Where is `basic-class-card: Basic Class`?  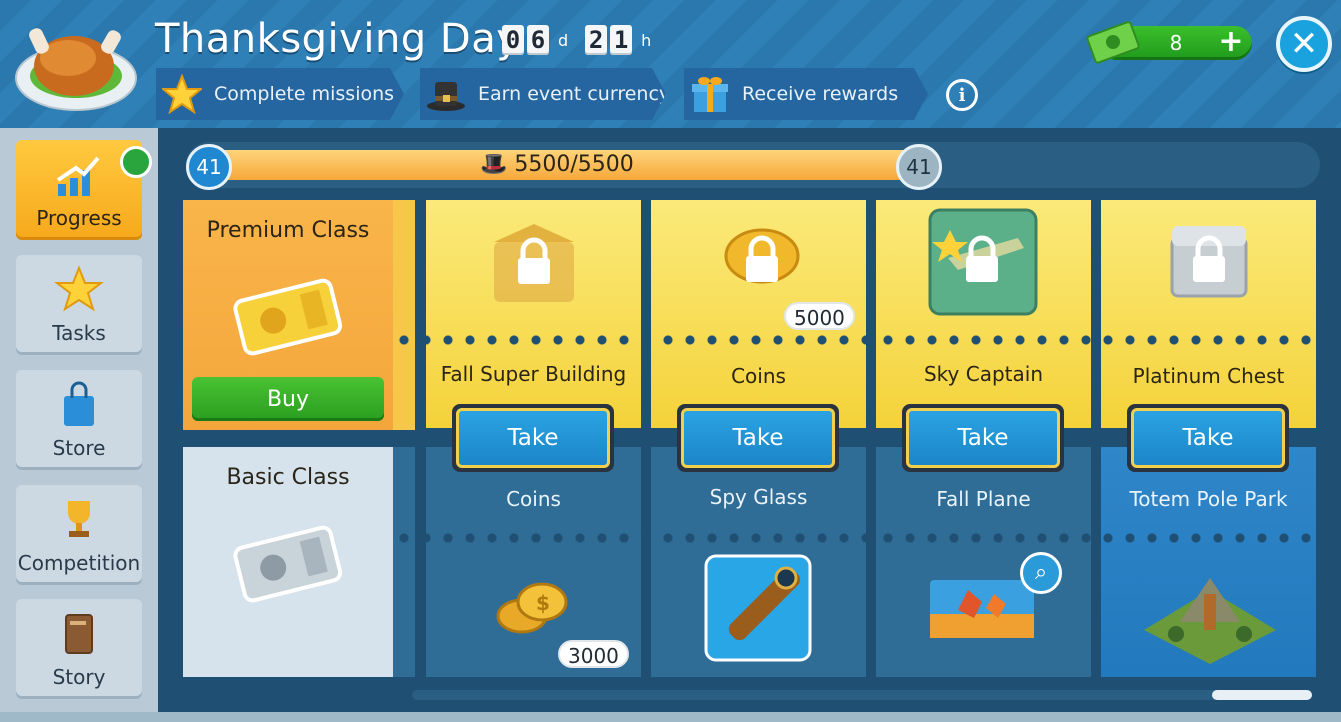 basic-class-card: Basic Class is located at coordinates (288, 562).